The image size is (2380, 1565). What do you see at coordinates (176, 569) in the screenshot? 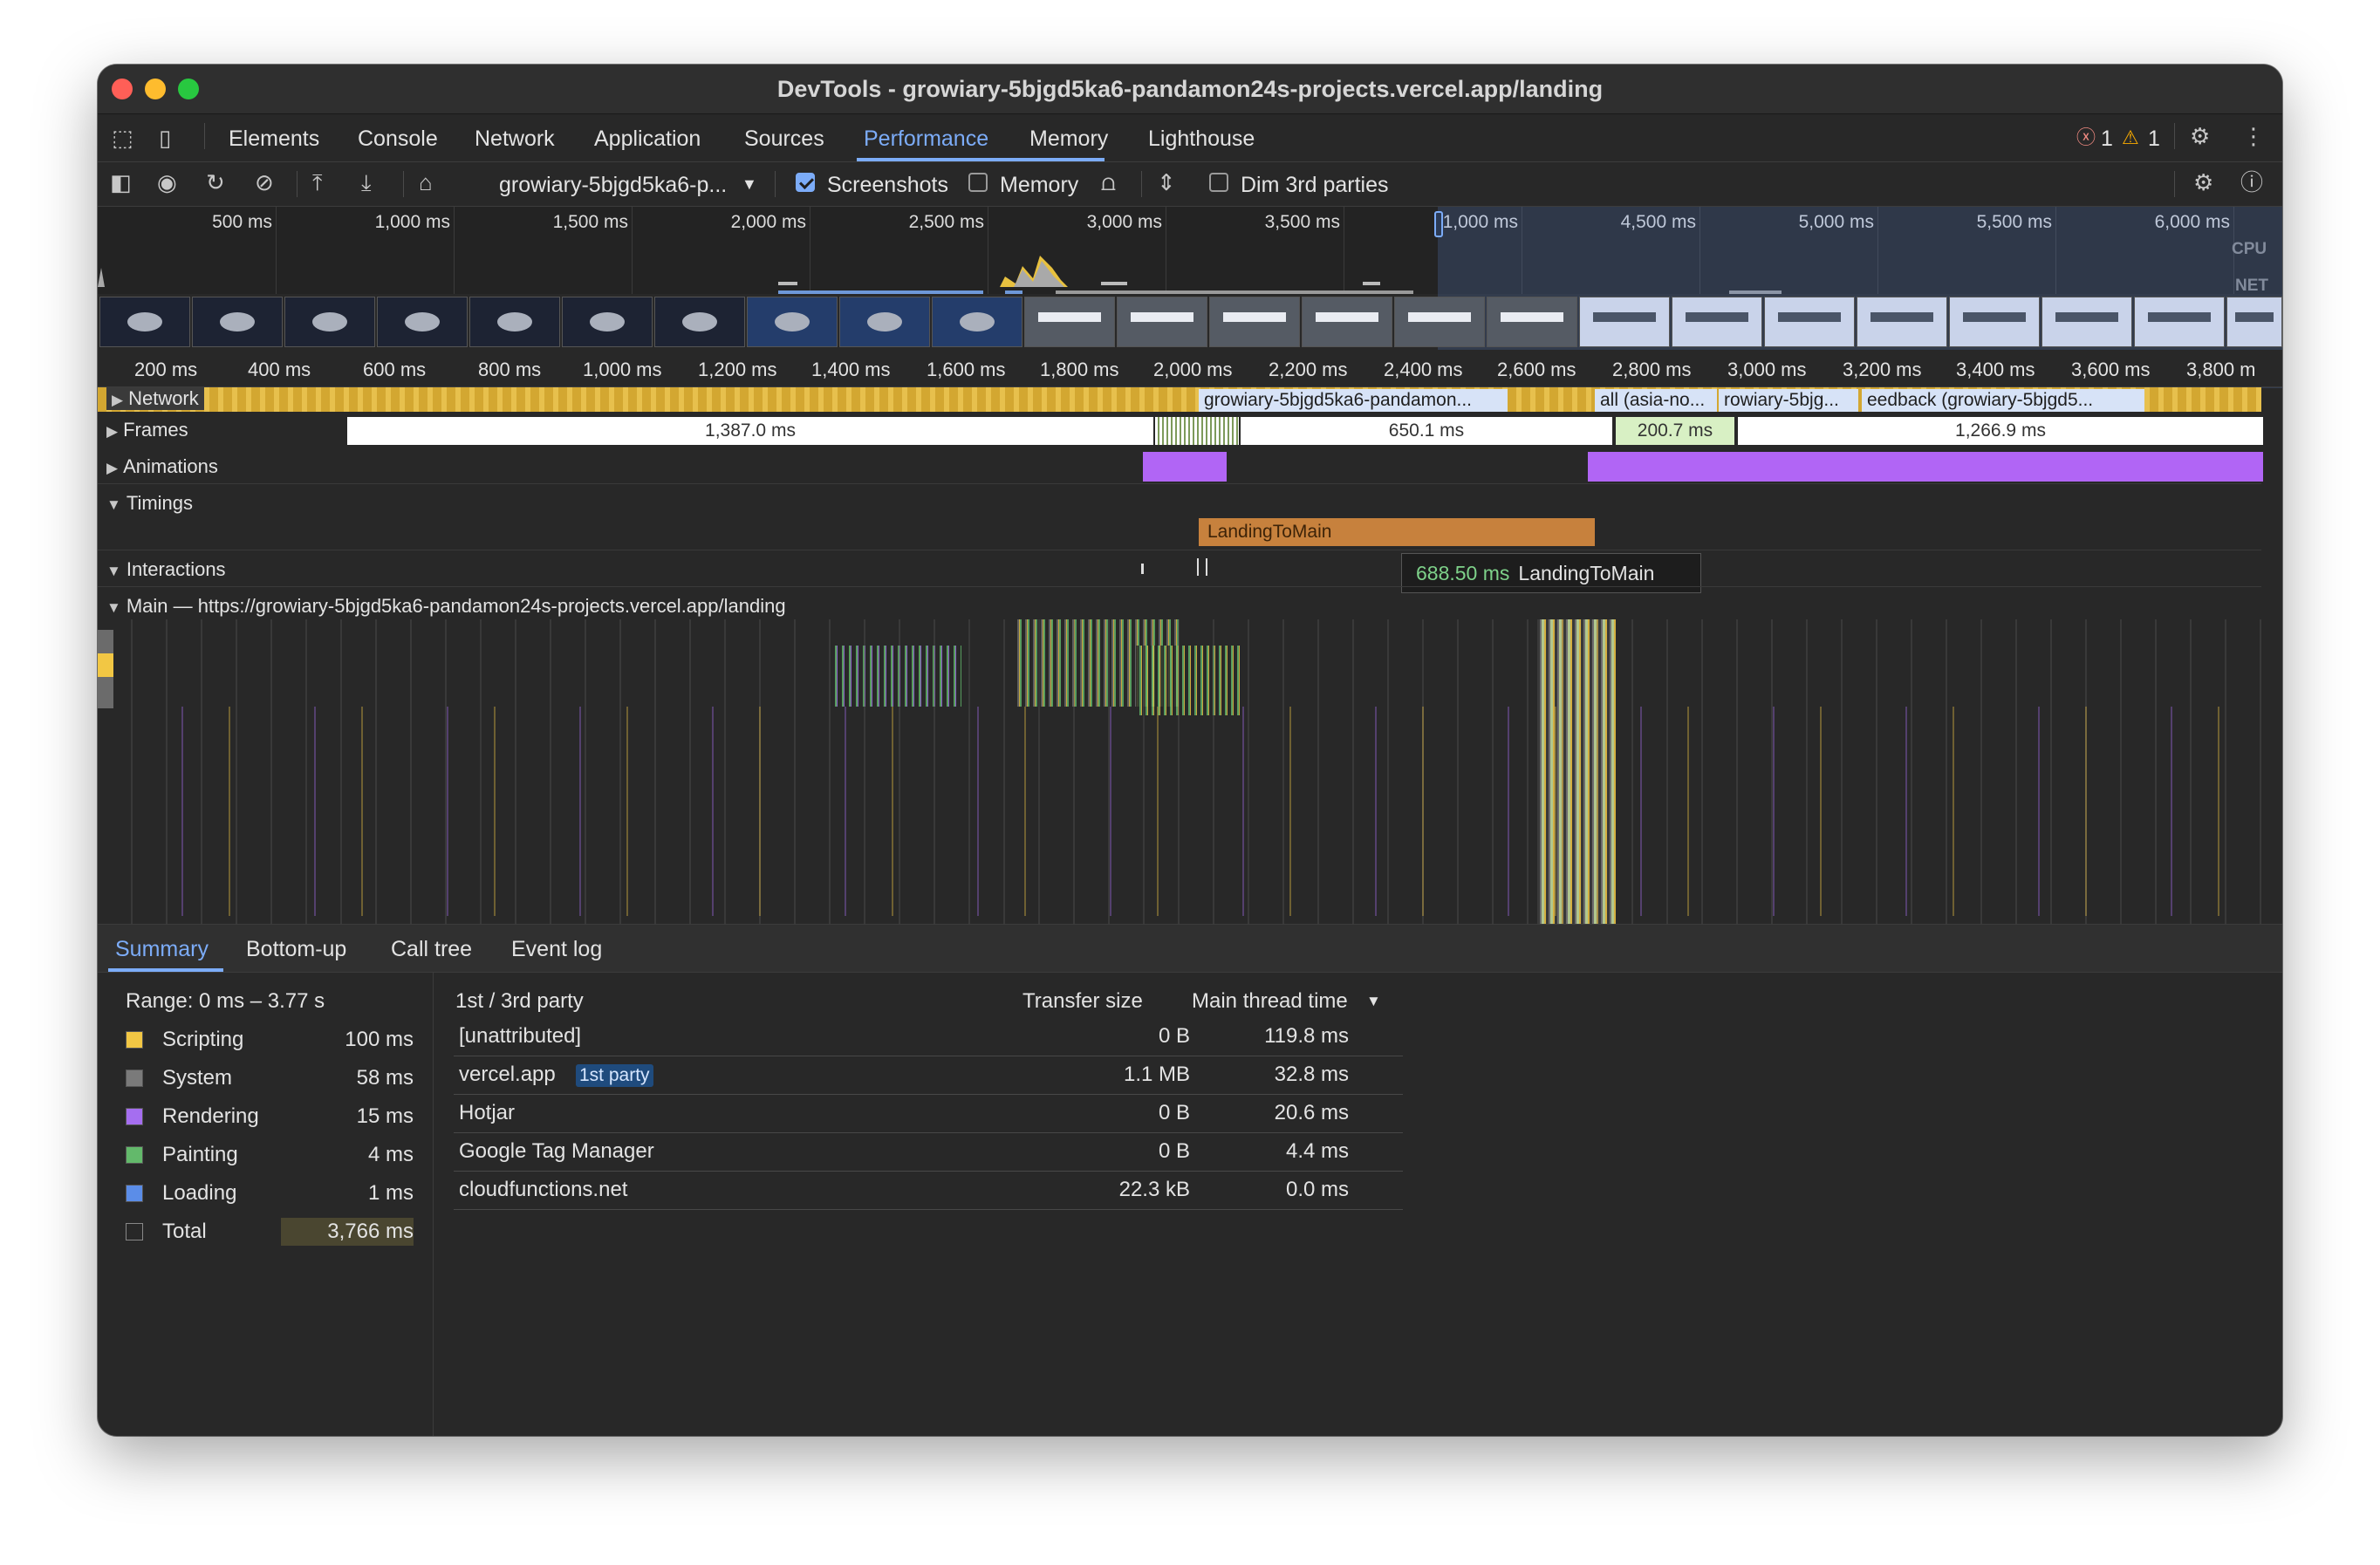
I see `interactions-track-label: Interactions` at bounding box center [176, 569].